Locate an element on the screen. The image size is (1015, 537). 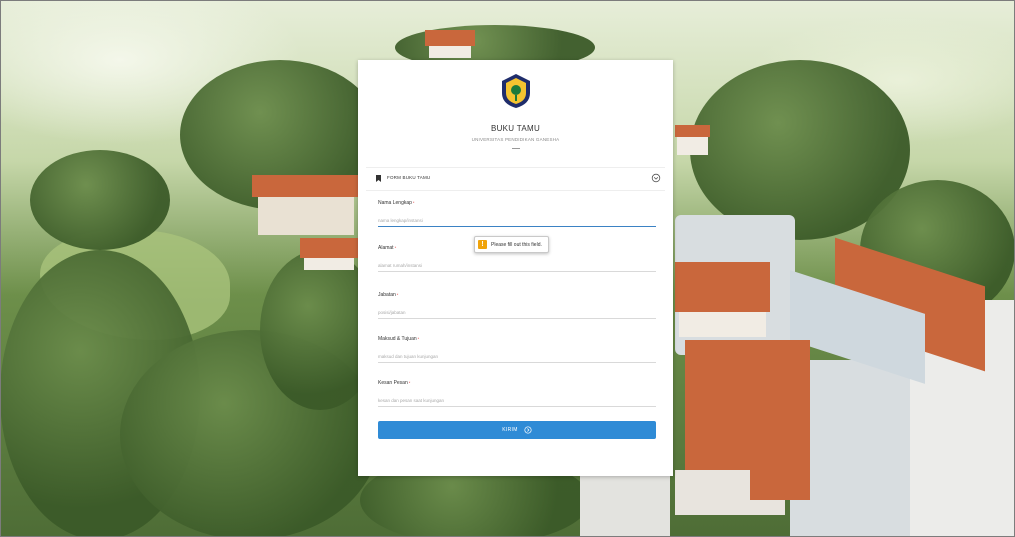
maksud-tujuan-input is located at coordinates (517, 356).